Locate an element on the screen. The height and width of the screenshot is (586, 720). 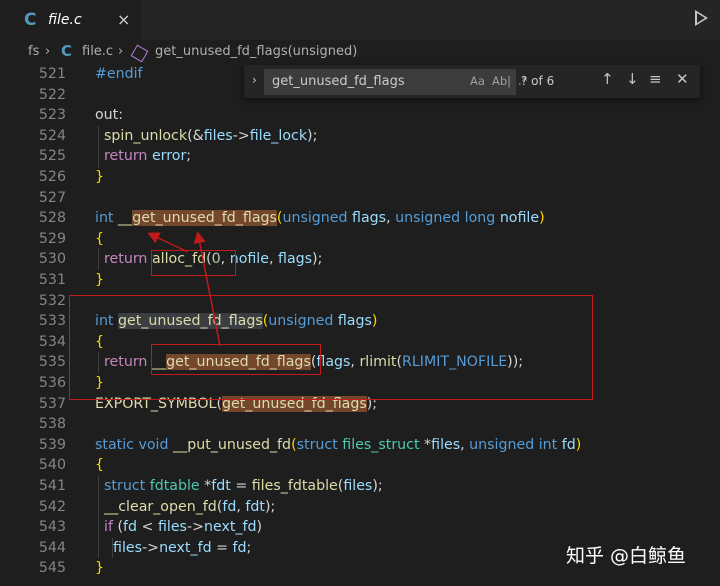
annotation-arrow-alloc-to-def is located at coordinates (168, 242).